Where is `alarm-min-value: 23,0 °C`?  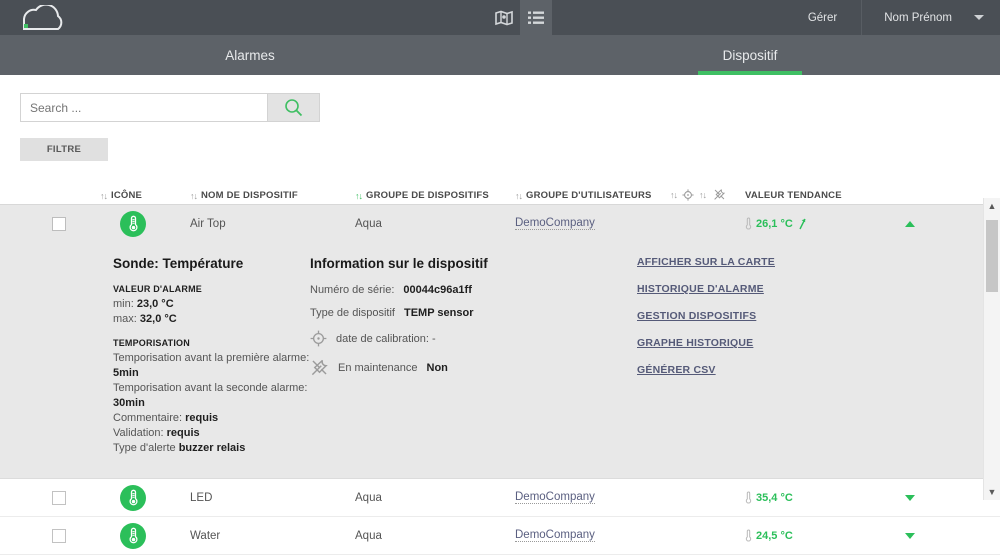
alarm-min-value: 23,0 °C is located at coordinates (155, 304).